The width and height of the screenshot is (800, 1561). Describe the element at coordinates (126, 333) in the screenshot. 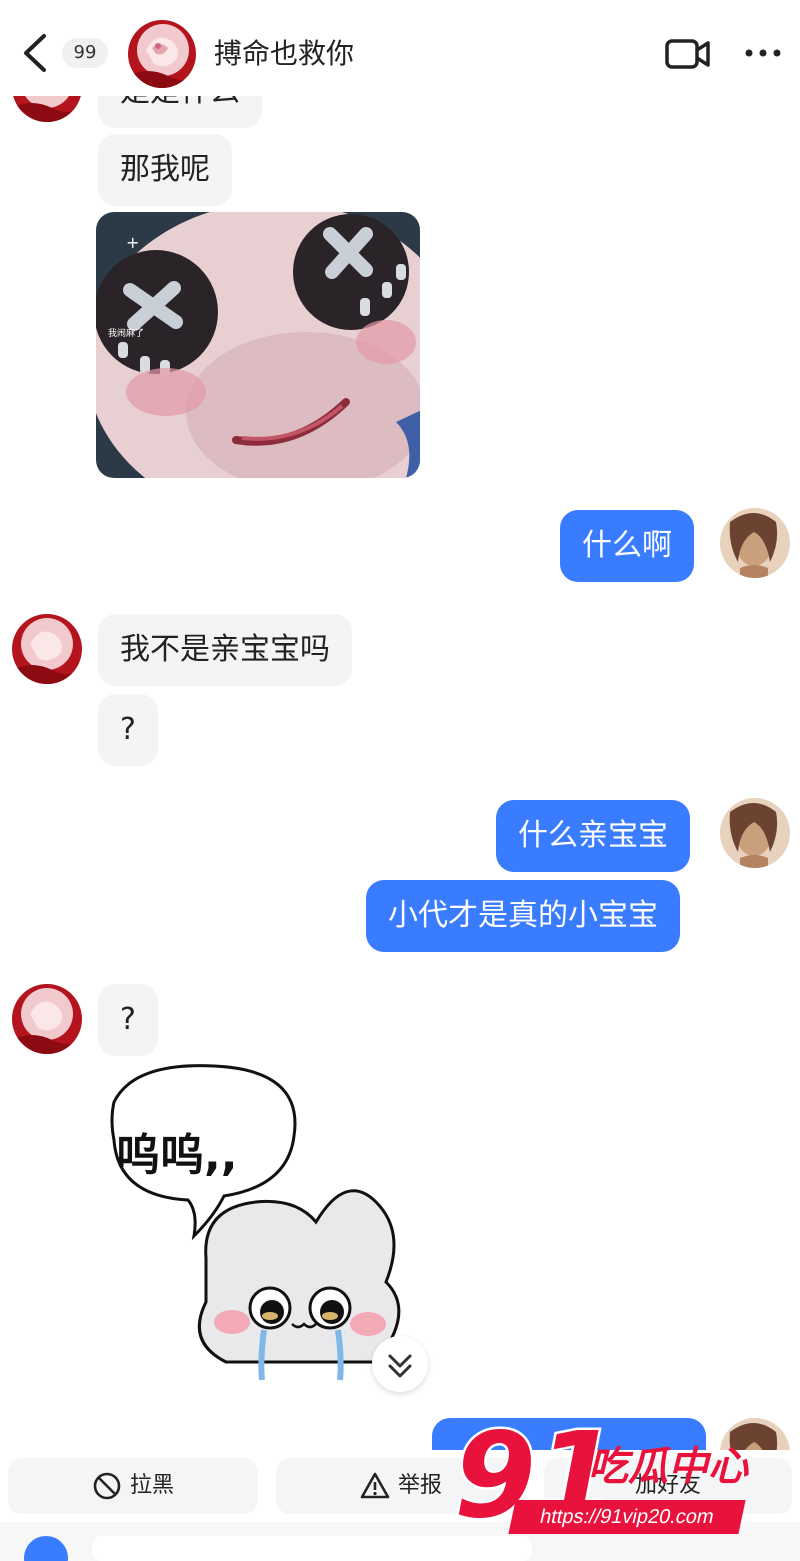

I see `image-caption: 我闹麻了` at that location.